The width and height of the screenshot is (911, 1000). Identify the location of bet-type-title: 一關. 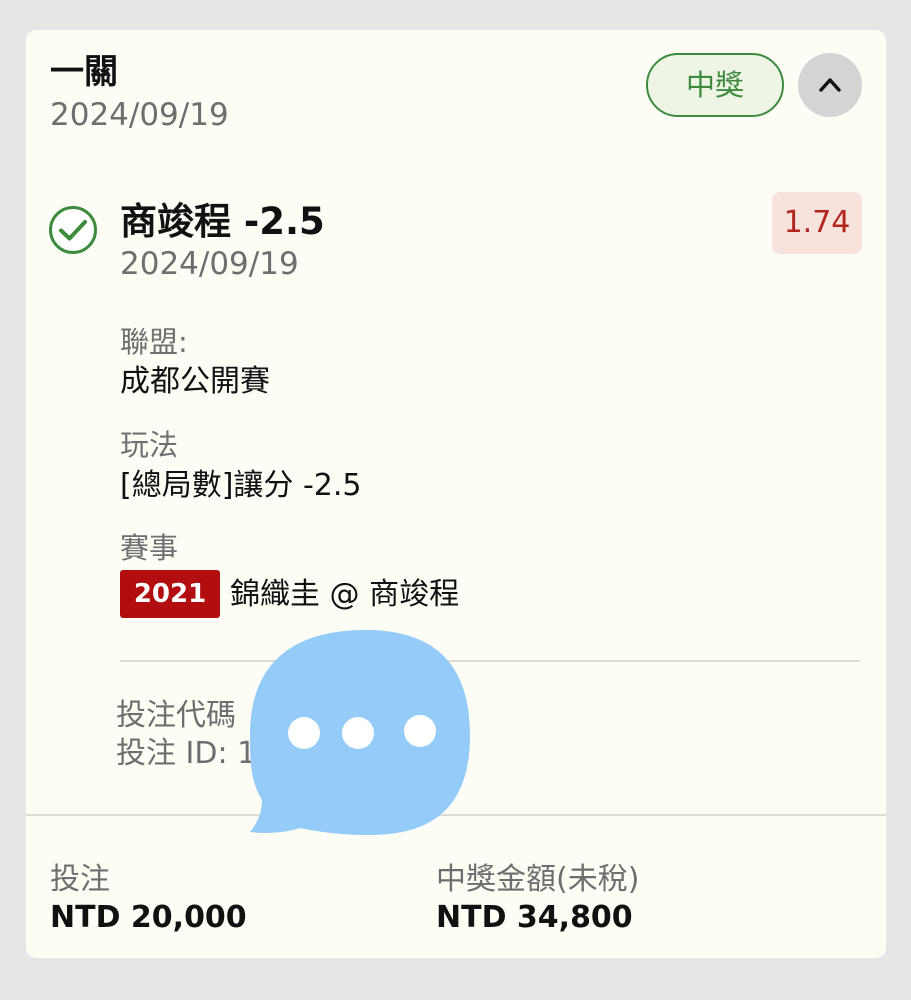
(84, 72).